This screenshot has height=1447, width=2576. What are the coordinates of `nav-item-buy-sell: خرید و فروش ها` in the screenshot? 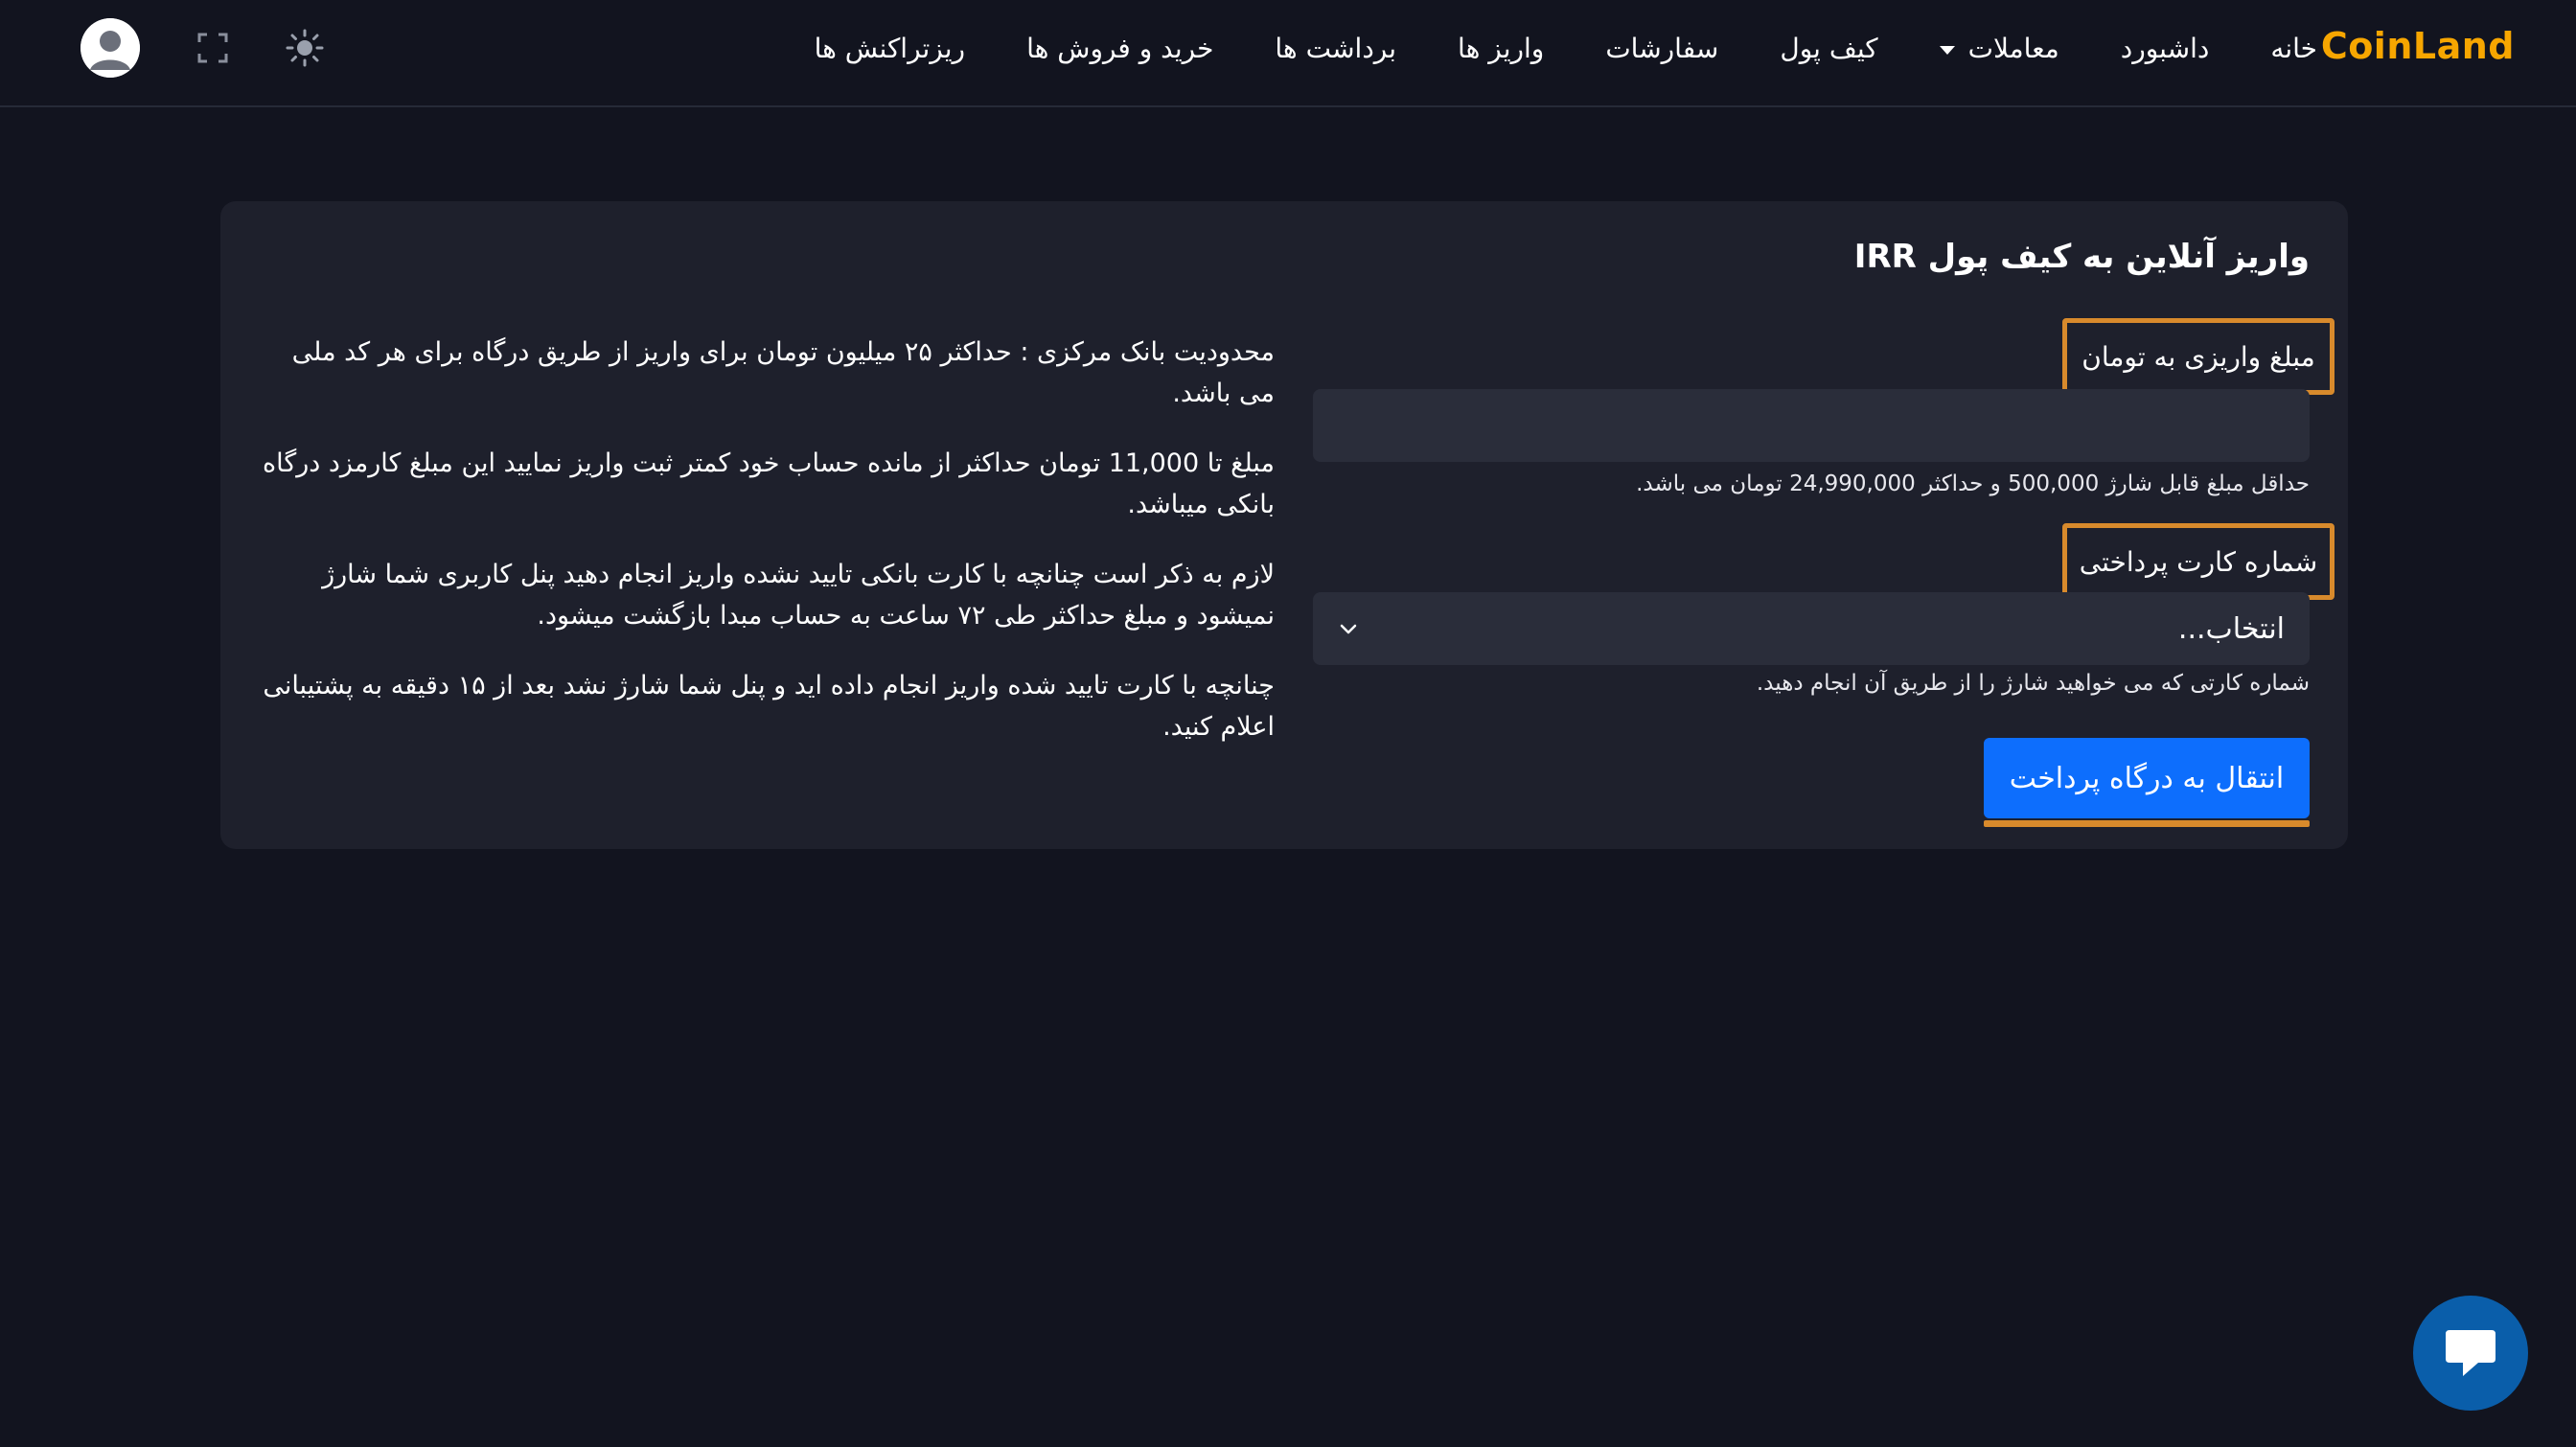 It's located at (1119, 49).